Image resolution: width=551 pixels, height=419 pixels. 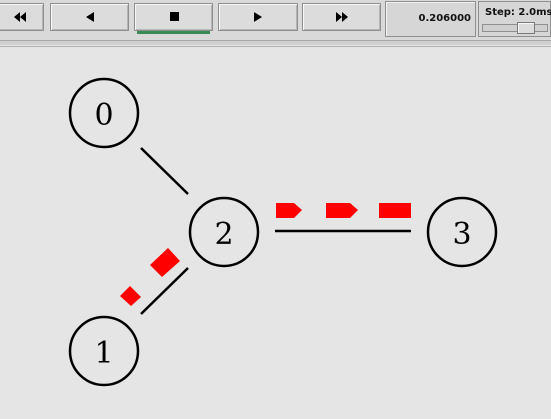 I want to click on node-1: 1, so click(x=104, y=351).